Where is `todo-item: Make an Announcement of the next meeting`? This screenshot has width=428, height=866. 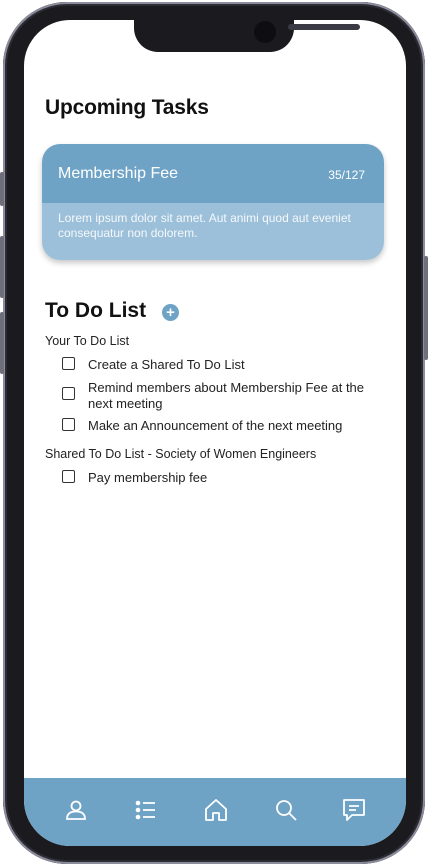
todo-item: Make an Announcement of the next meeting is located at coordinates (219, 426).